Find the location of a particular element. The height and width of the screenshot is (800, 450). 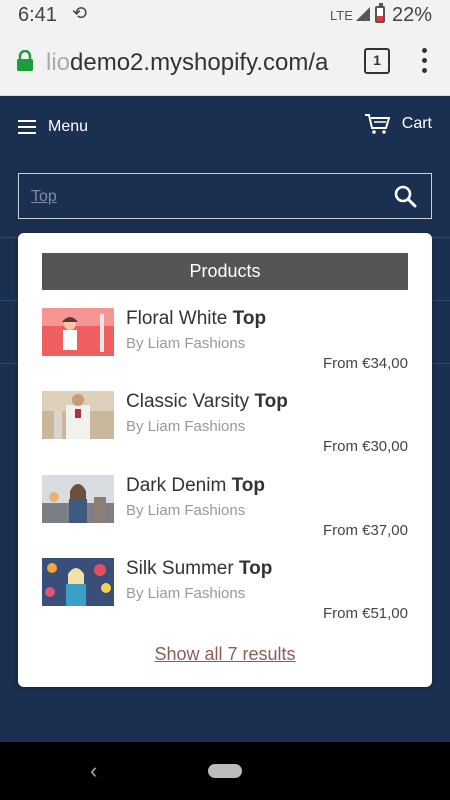

url-main: demo2.myshopify.com/a is located at coordinates (199, 62).